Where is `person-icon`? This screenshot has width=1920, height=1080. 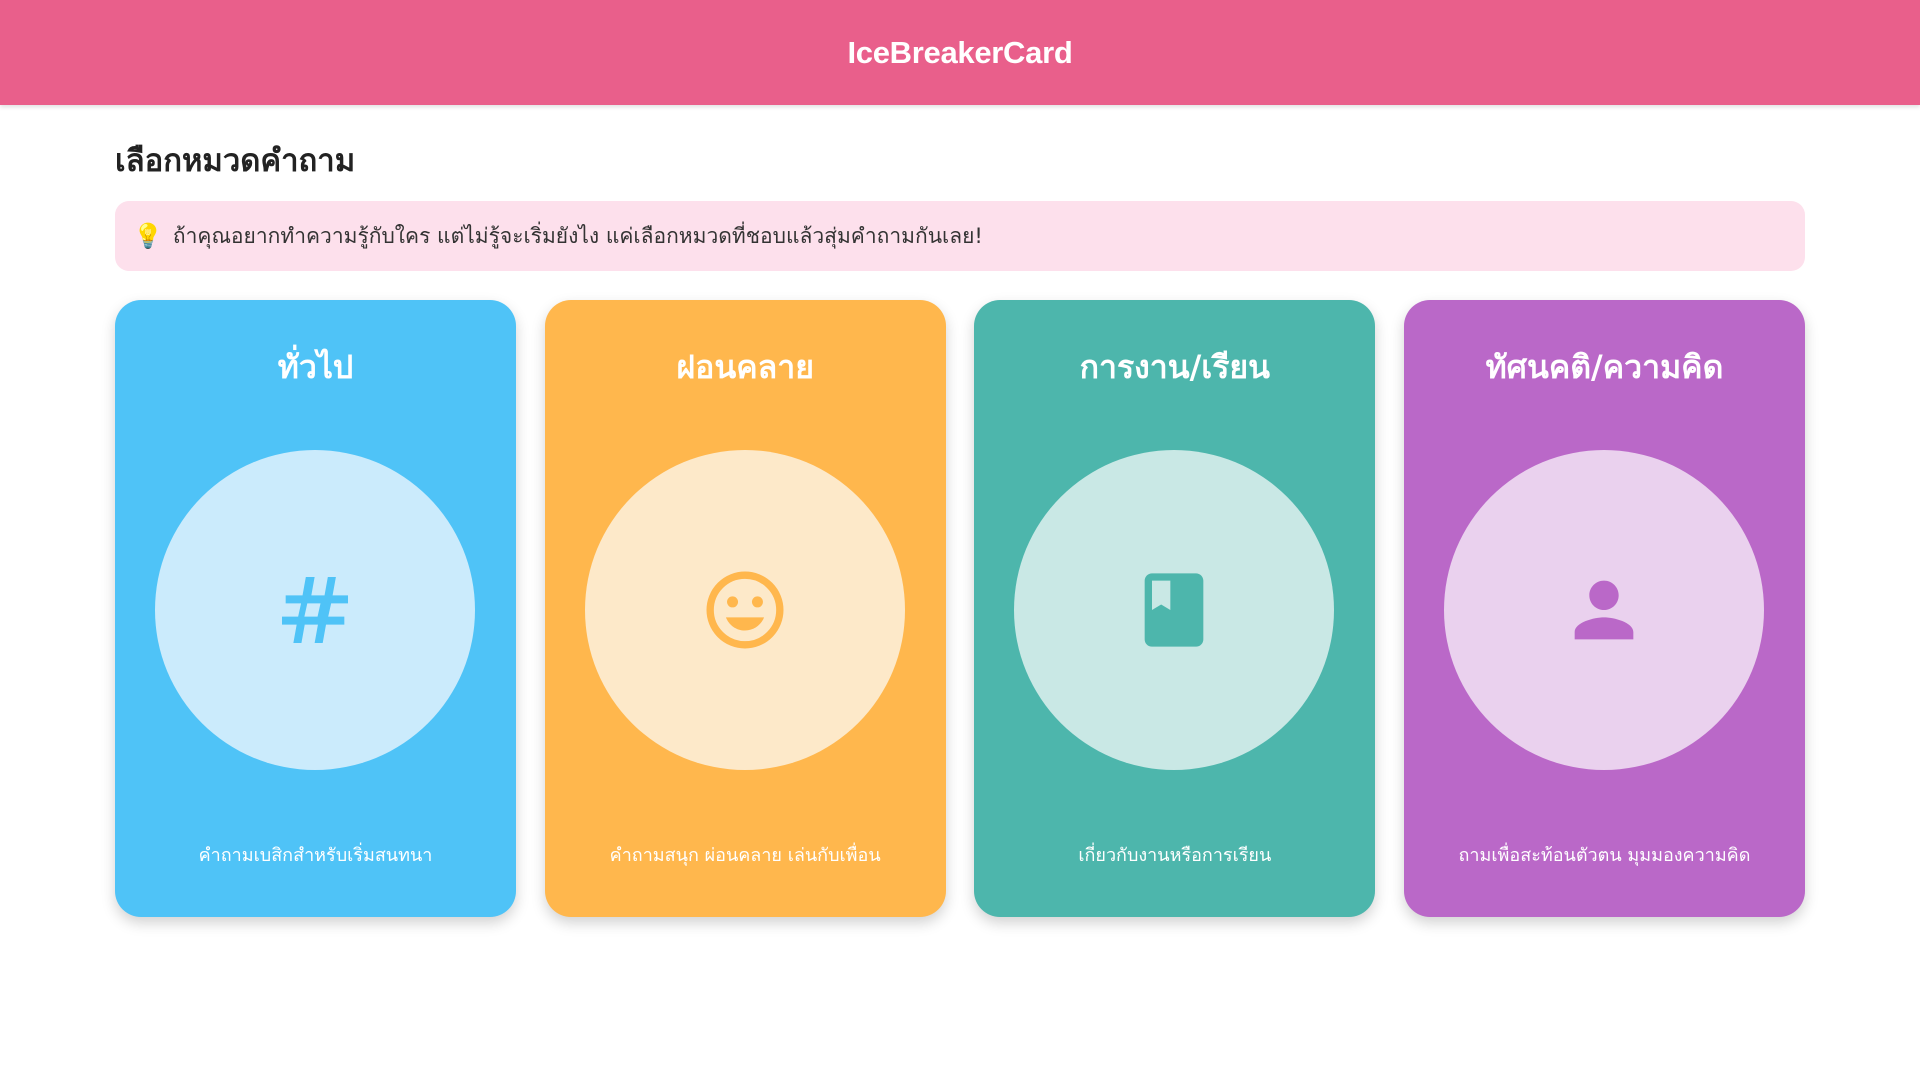 person-icon is located at coordinates (1604, 610).